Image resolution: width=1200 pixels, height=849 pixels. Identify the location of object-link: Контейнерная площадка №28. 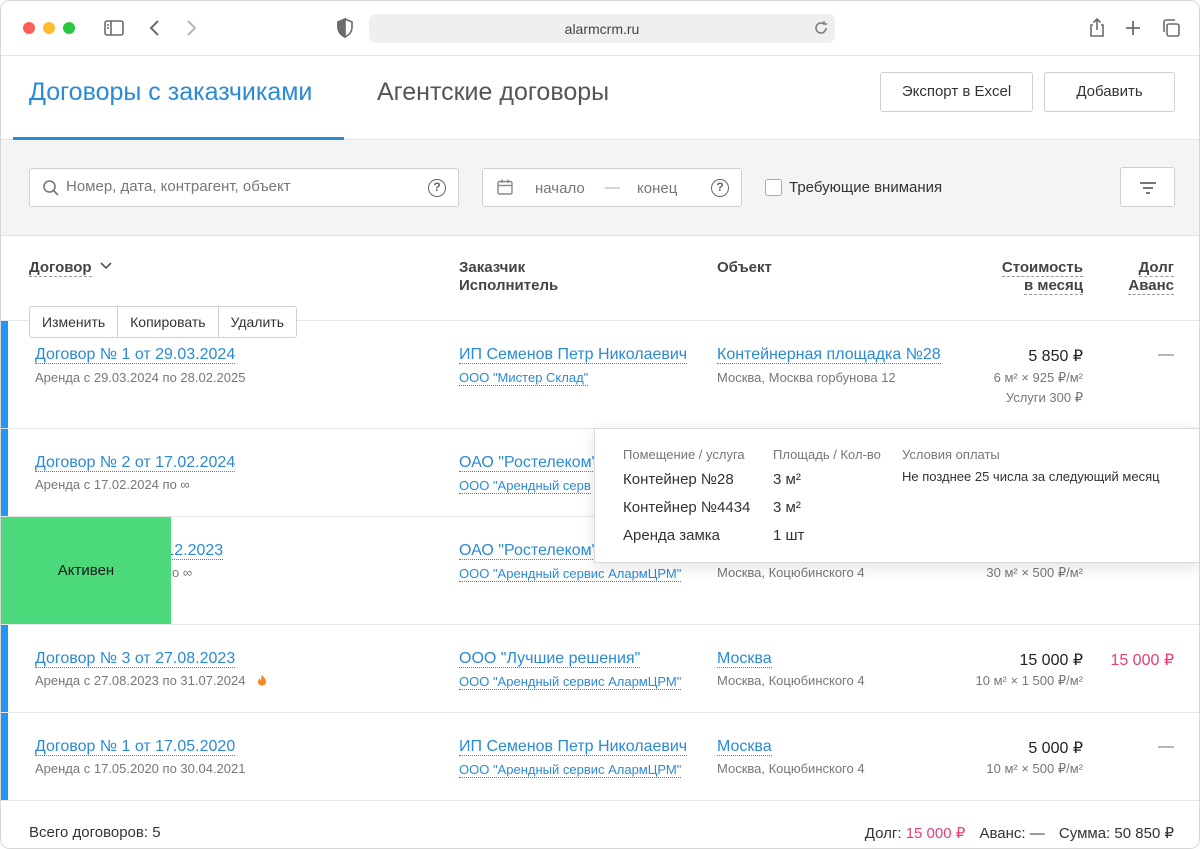
(829, 355).